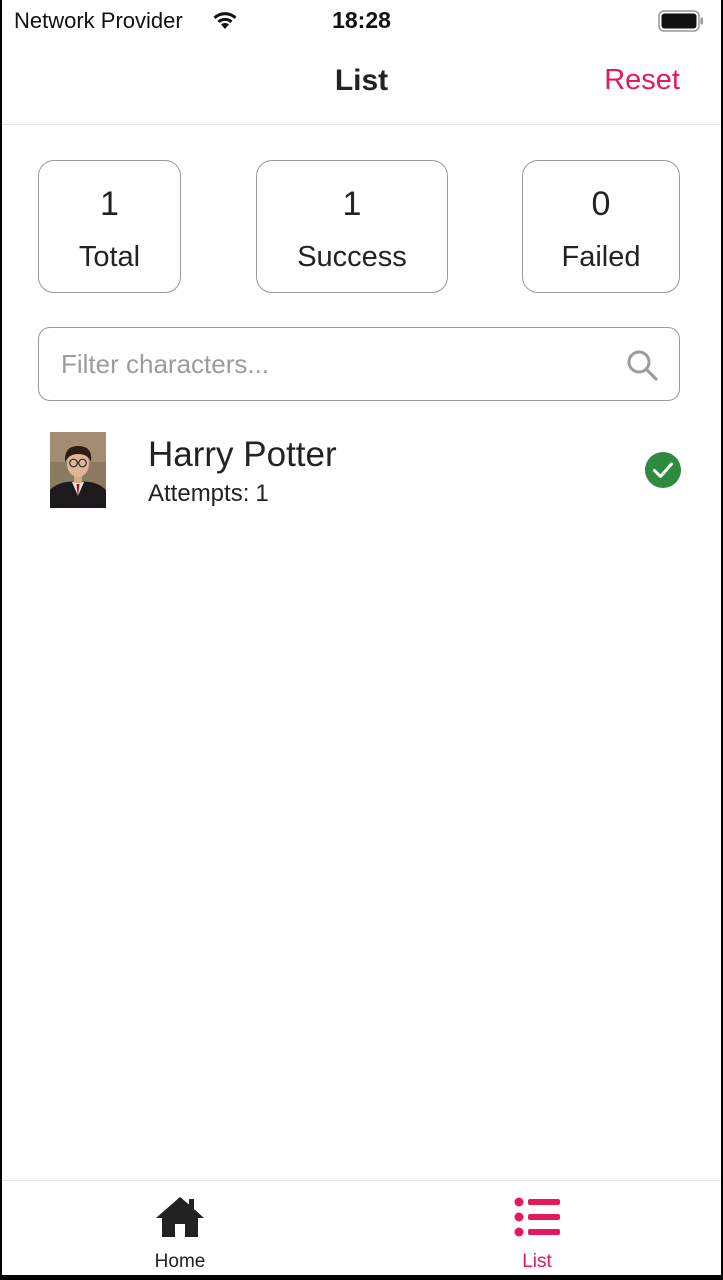 The image size is (723, 1280). I want to click on status-bar: Network Provider 18:28, so click(361, 22).